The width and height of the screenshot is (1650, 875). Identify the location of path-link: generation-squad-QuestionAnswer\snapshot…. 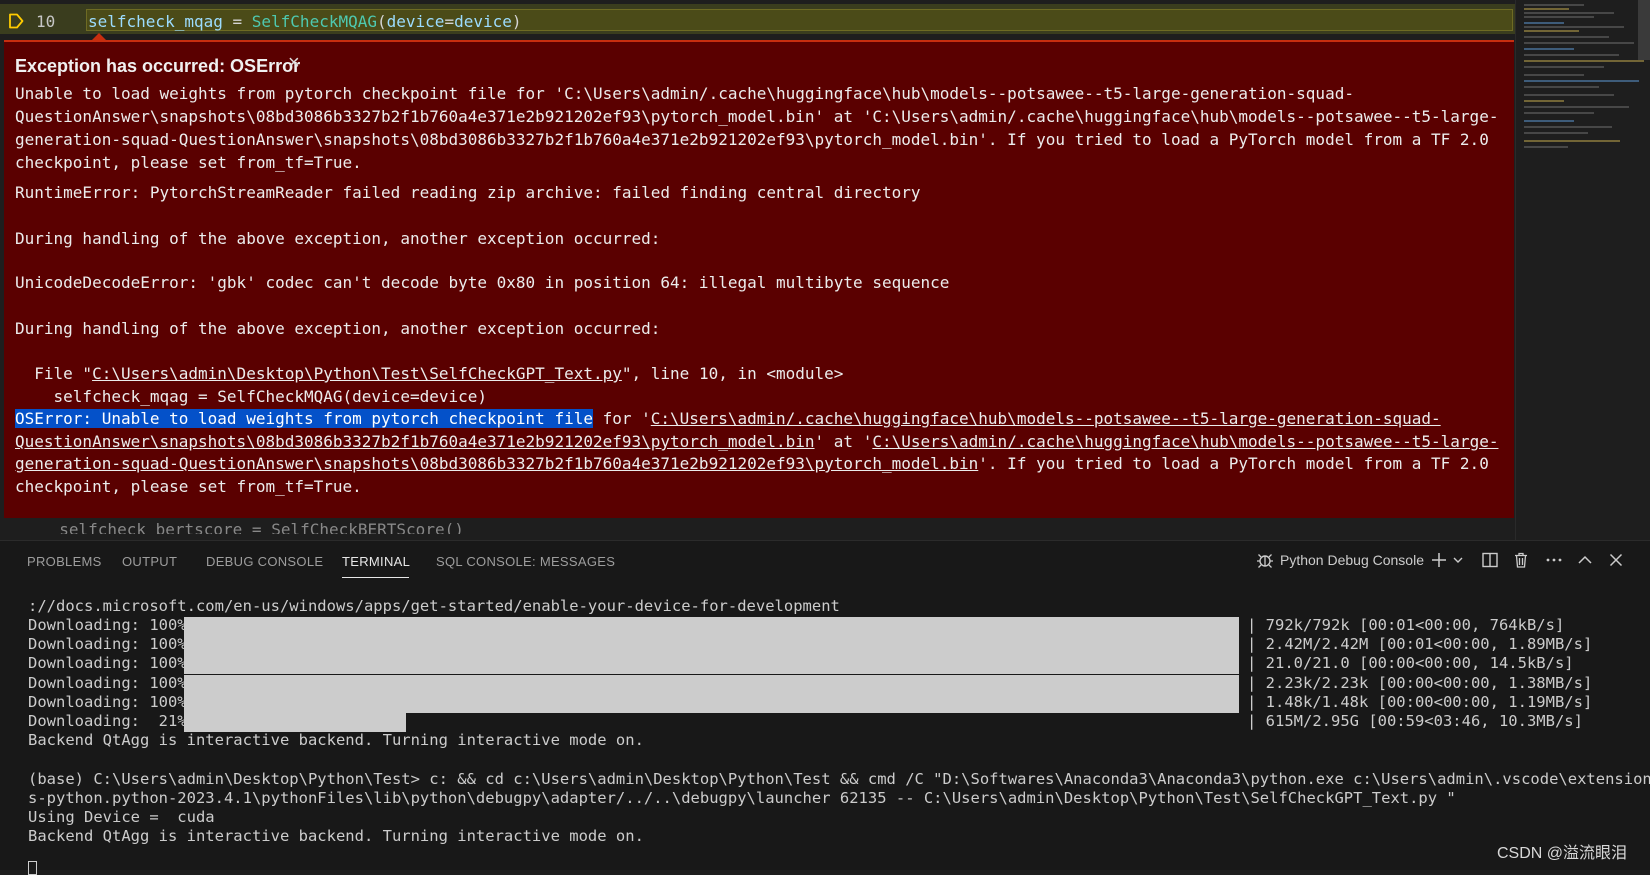
(496, 463).